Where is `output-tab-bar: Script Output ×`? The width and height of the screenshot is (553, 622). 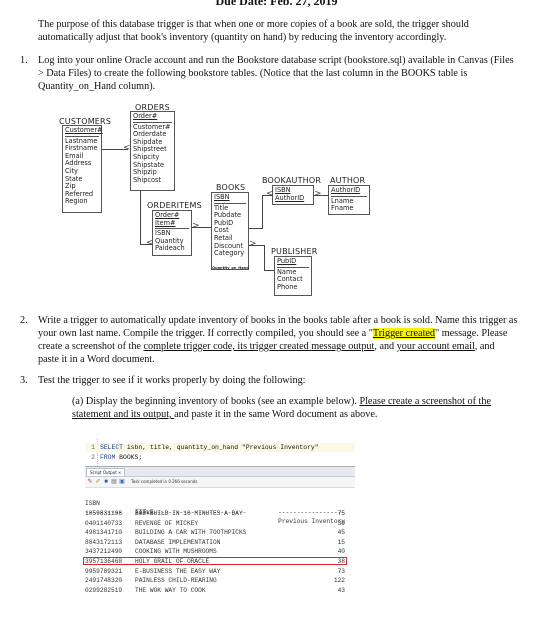 output-tab-bar: Script Output × is located at coordinates (220, 472).